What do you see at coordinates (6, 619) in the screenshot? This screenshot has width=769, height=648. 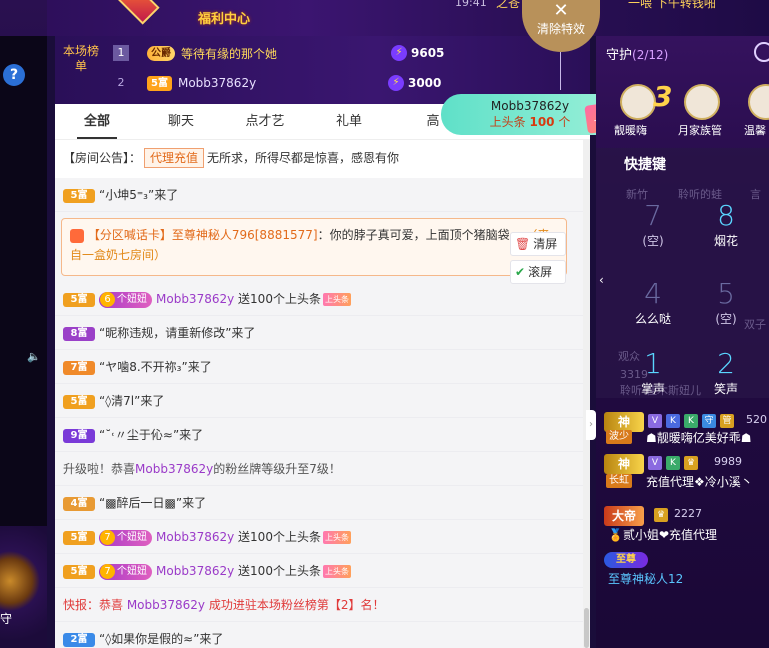 I see `left-guard-label: 守` at bounding box center [6, 619].